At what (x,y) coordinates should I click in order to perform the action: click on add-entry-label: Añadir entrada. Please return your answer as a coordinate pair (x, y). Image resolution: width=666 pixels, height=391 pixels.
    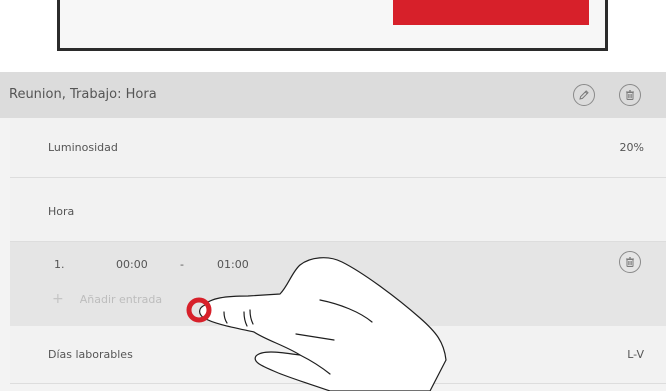
    Looking at the image, I should click on (121, 299).